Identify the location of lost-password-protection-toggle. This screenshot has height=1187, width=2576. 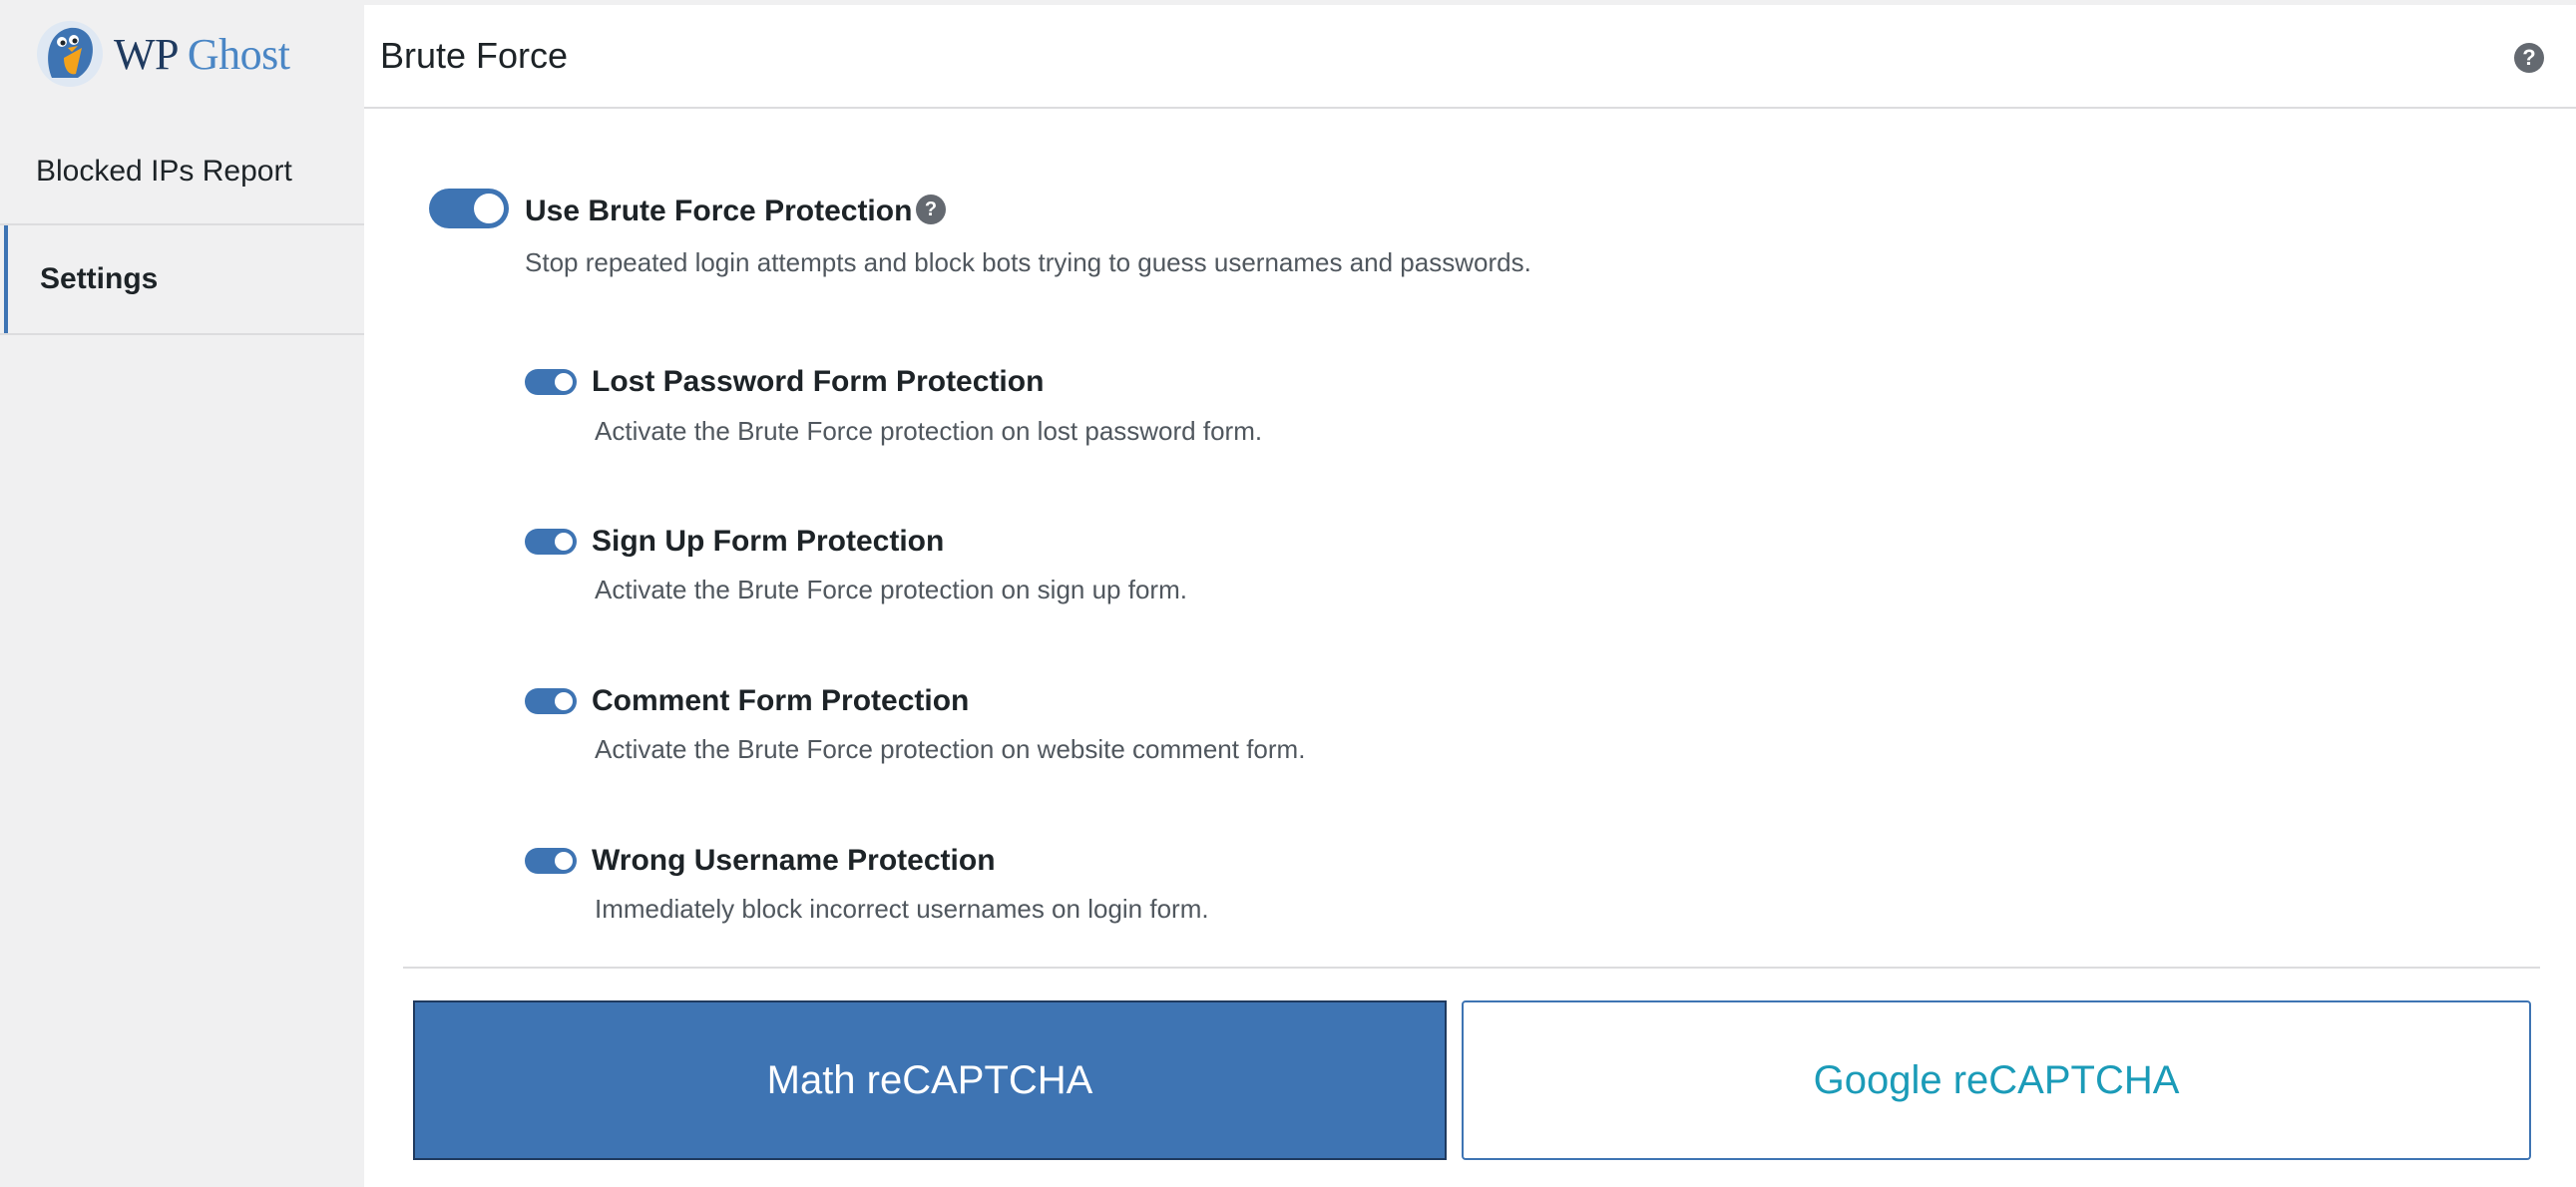
(551, 382).